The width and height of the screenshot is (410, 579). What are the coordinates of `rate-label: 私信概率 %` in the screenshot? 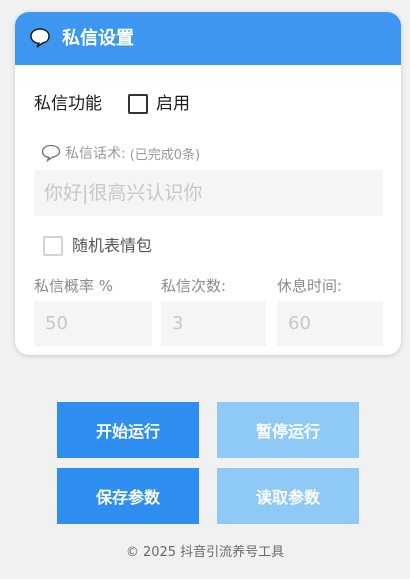 It's located at (74, 286).